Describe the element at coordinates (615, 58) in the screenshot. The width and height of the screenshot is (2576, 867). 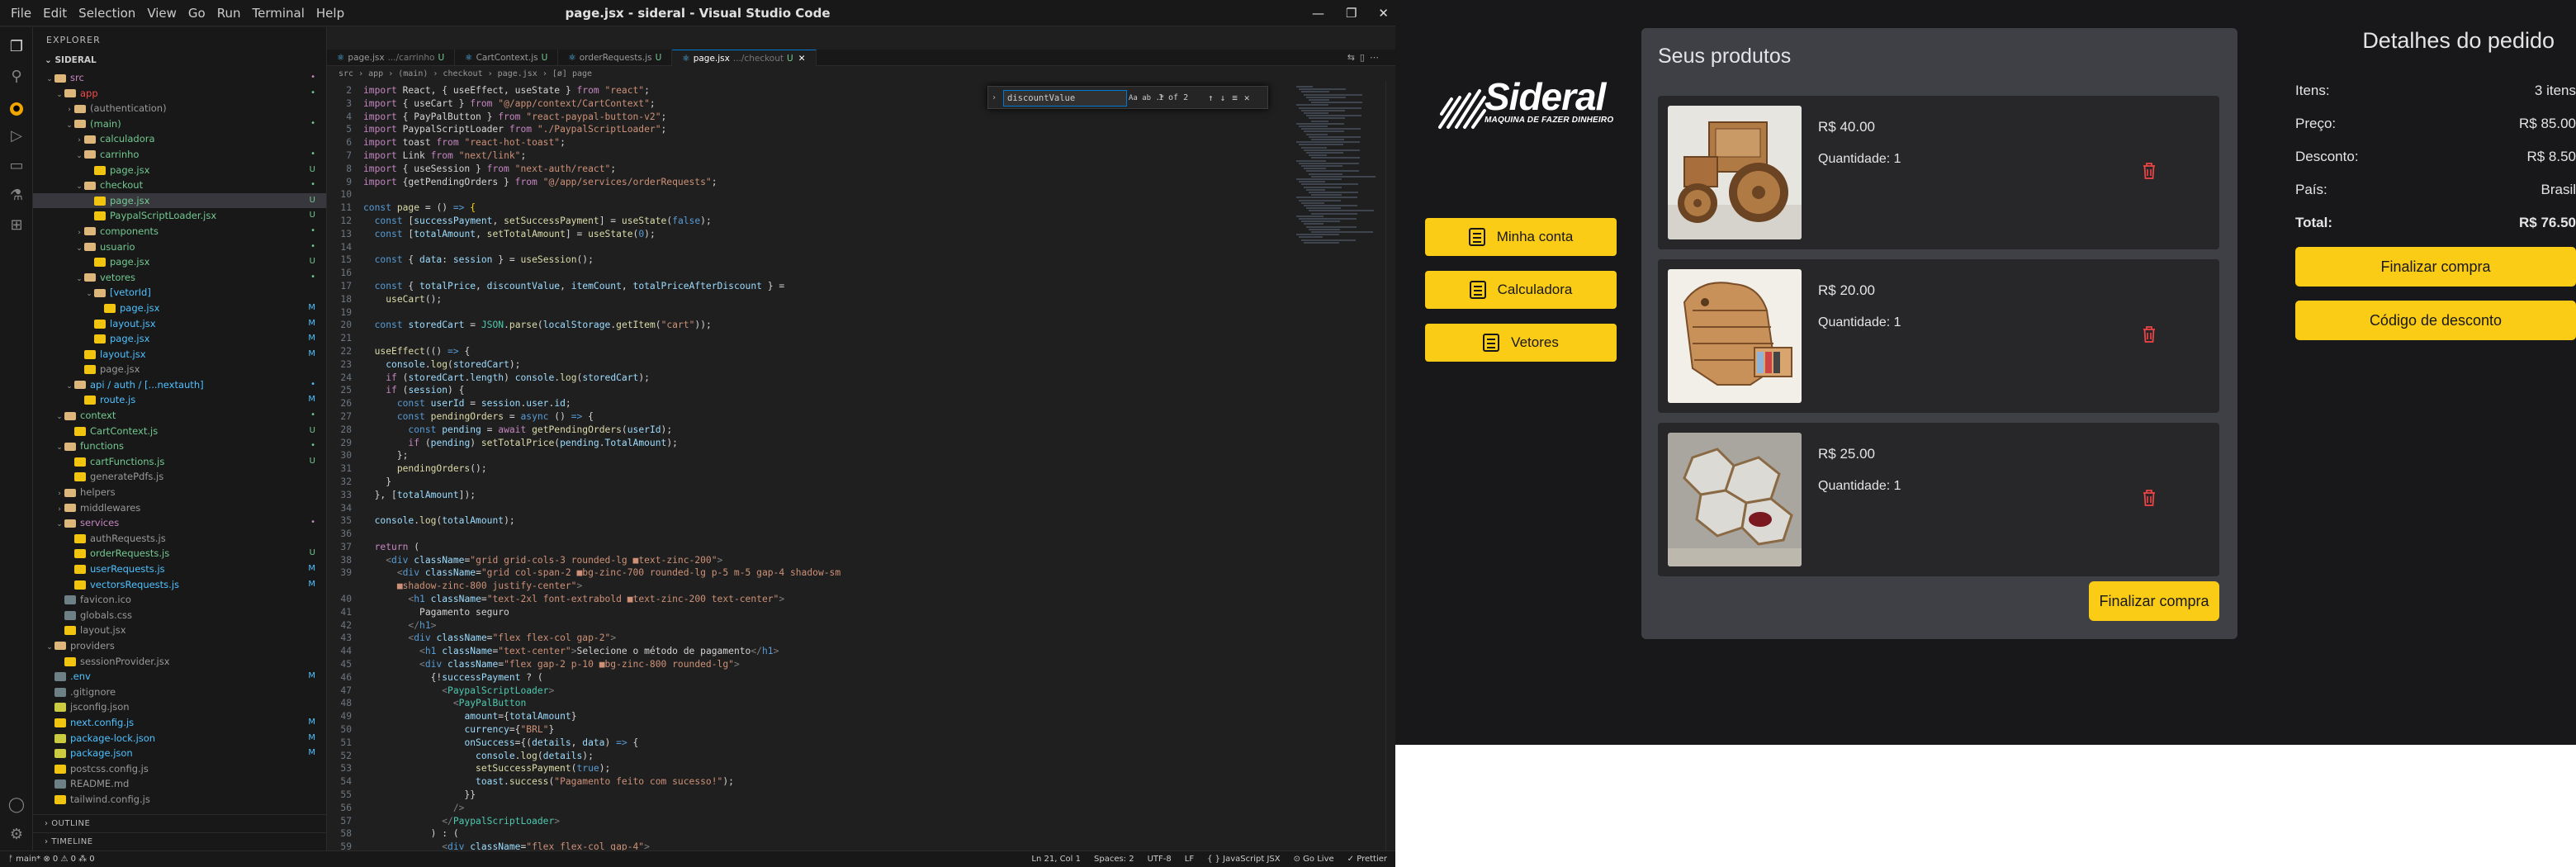
I see `editor-tab: ⚛ orderRequests.js U` at that location.